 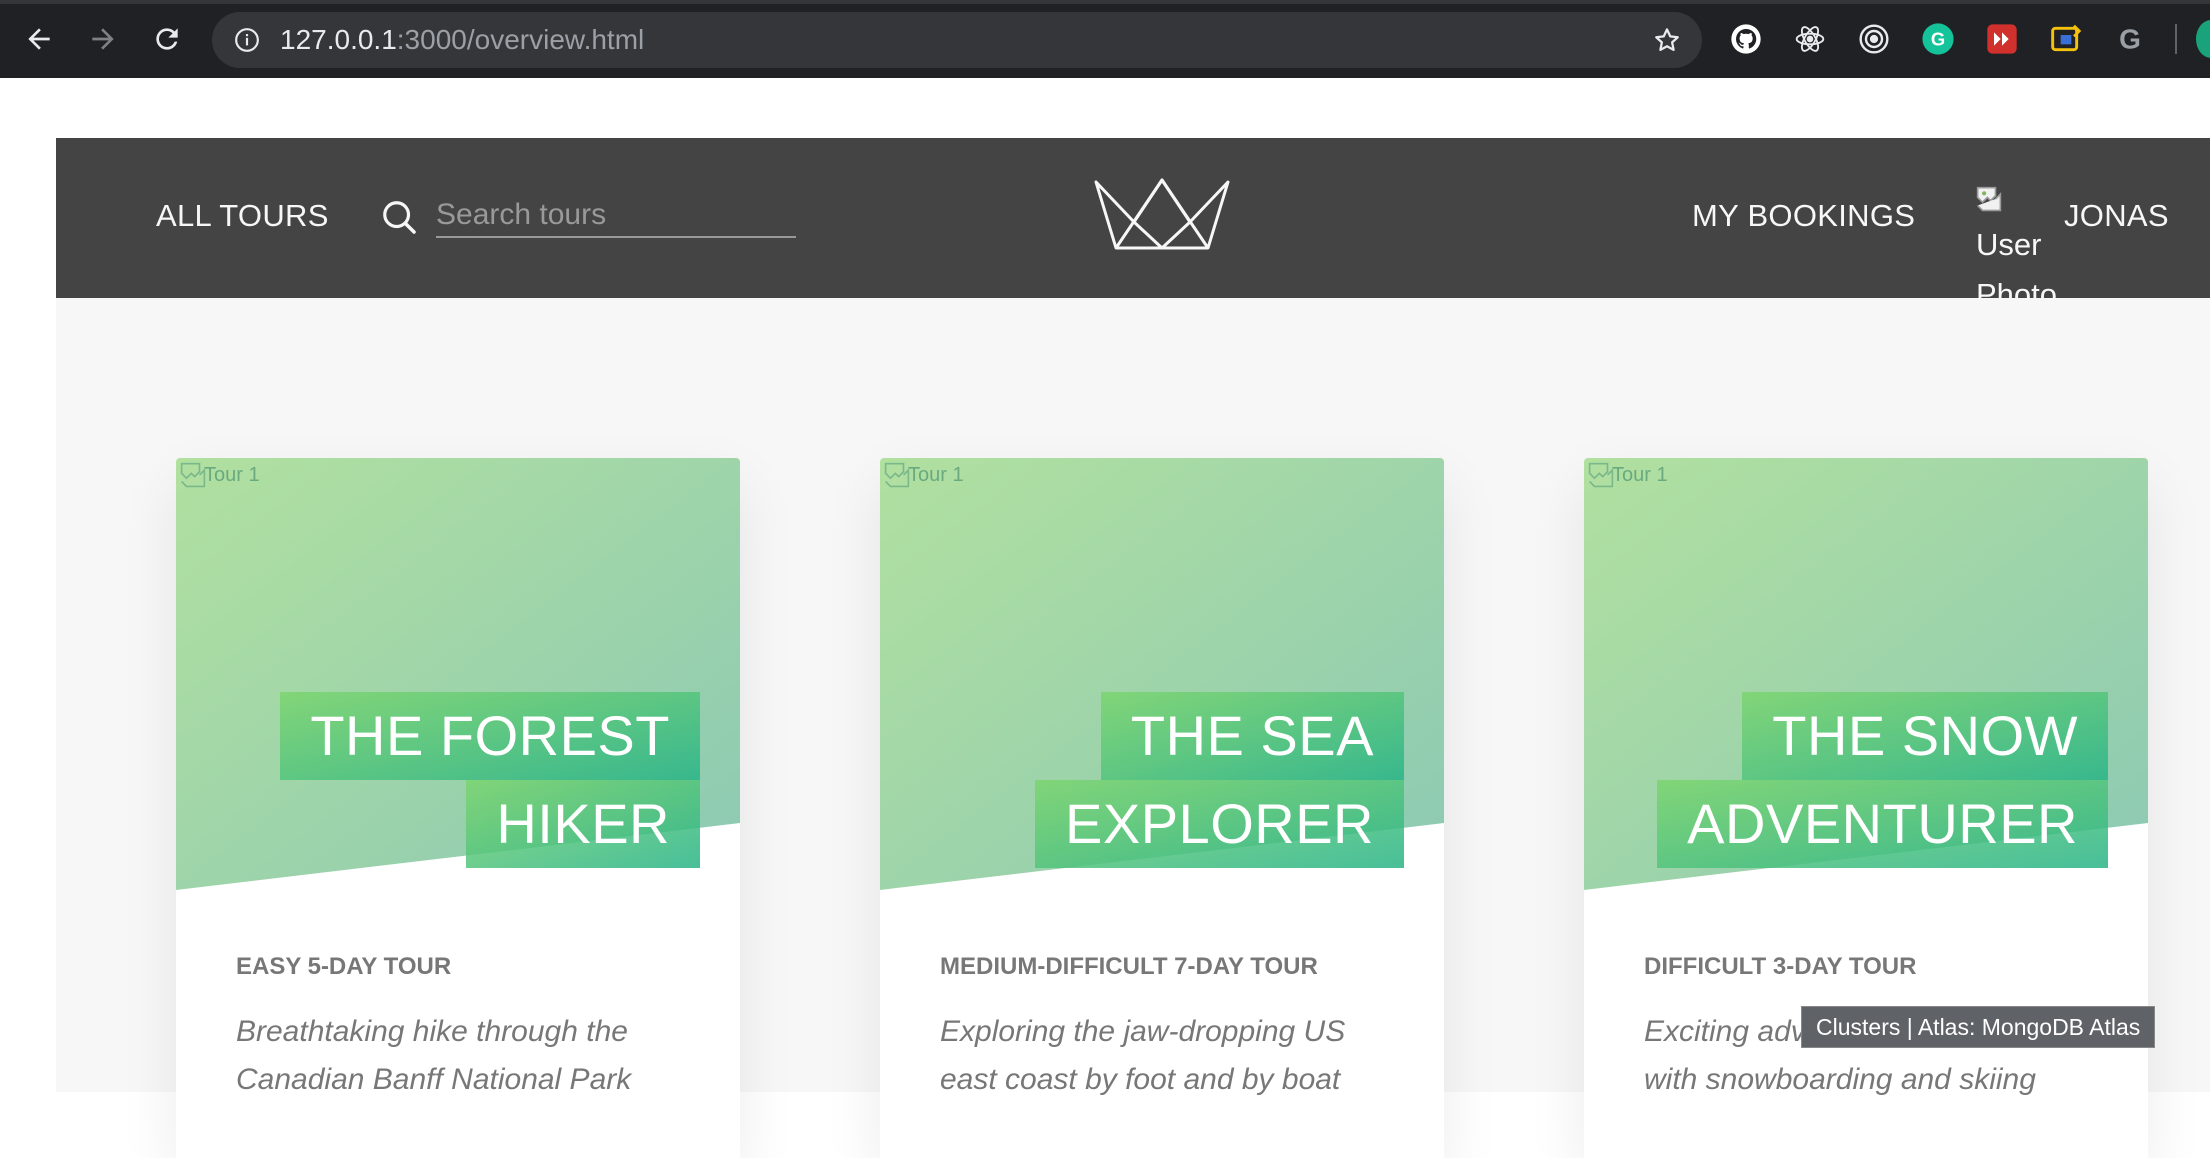 What do you see at coordinates (490, 736) in the screenshot?
I see `card-title-line-1: The Forest` at bounding box center [490, 736].